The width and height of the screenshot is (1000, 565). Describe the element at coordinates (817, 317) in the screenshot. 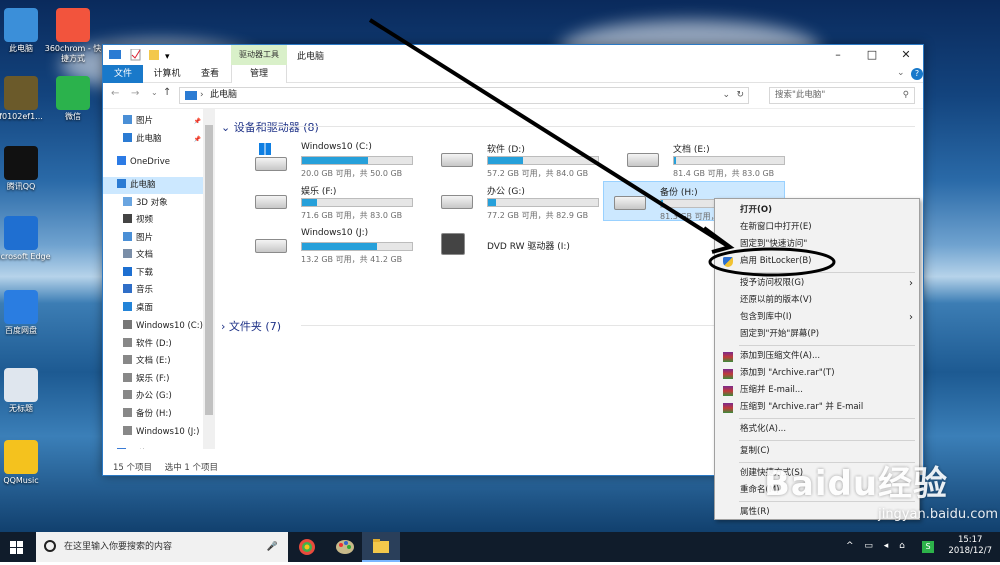

I see `menu-item: 包含到库中(I) ›` at that location.